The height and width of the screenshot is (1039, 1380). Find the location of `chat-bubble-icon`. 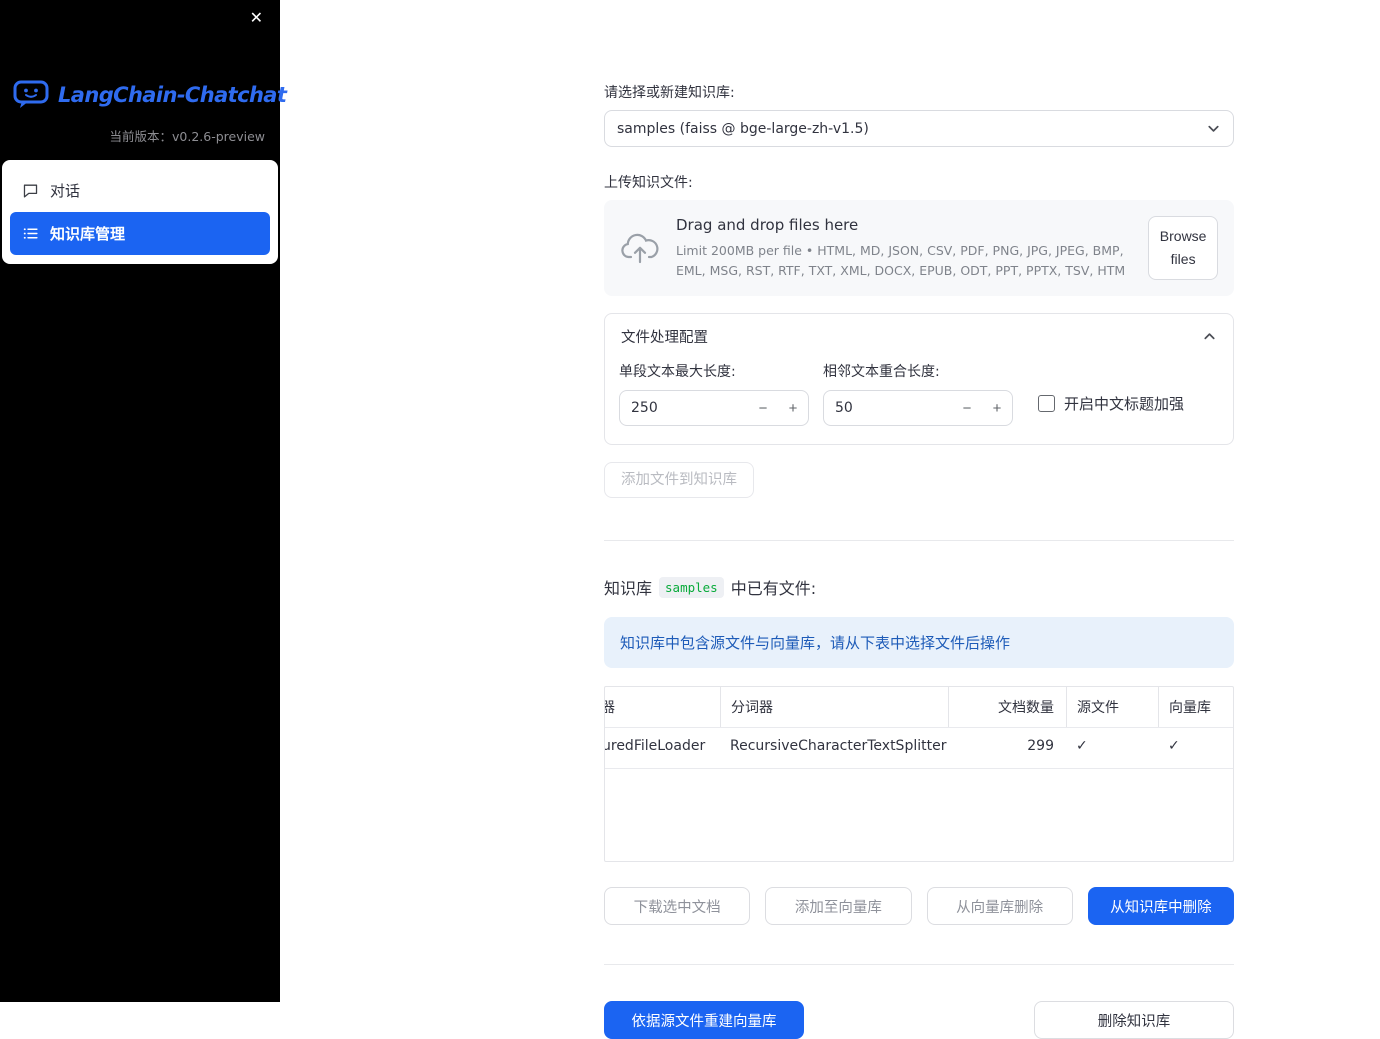

chat-bubble-icon is located at coordinates (30, 190).